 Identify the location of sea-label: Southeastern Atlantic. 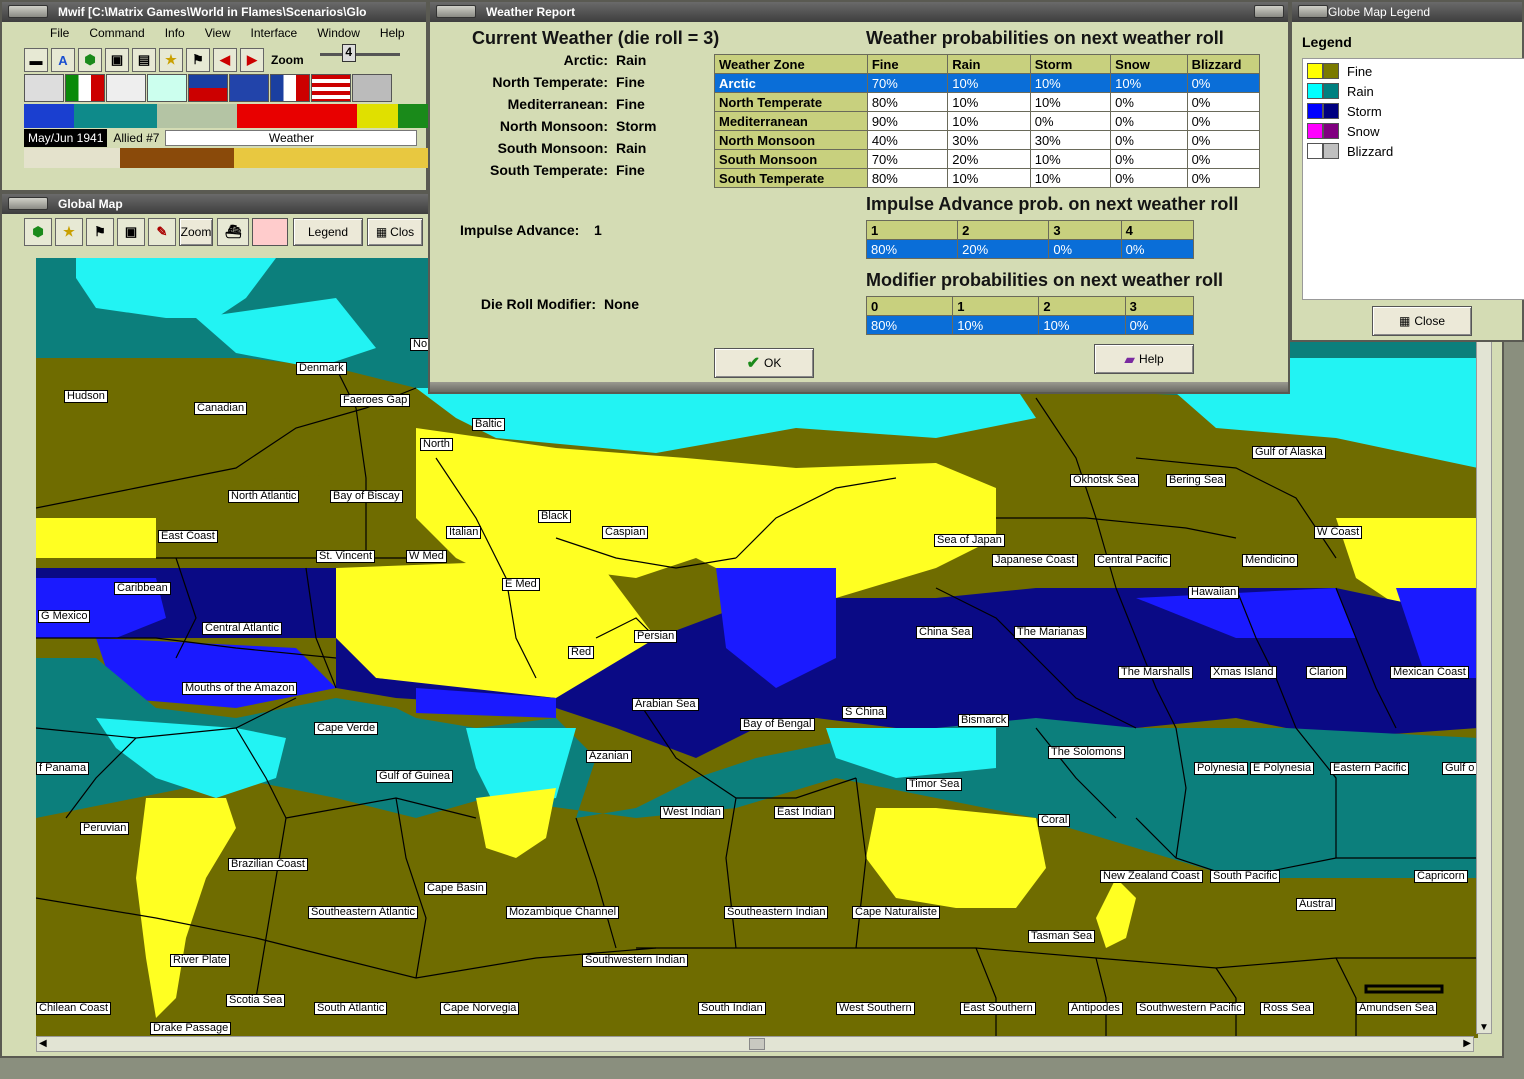
(363, 912).